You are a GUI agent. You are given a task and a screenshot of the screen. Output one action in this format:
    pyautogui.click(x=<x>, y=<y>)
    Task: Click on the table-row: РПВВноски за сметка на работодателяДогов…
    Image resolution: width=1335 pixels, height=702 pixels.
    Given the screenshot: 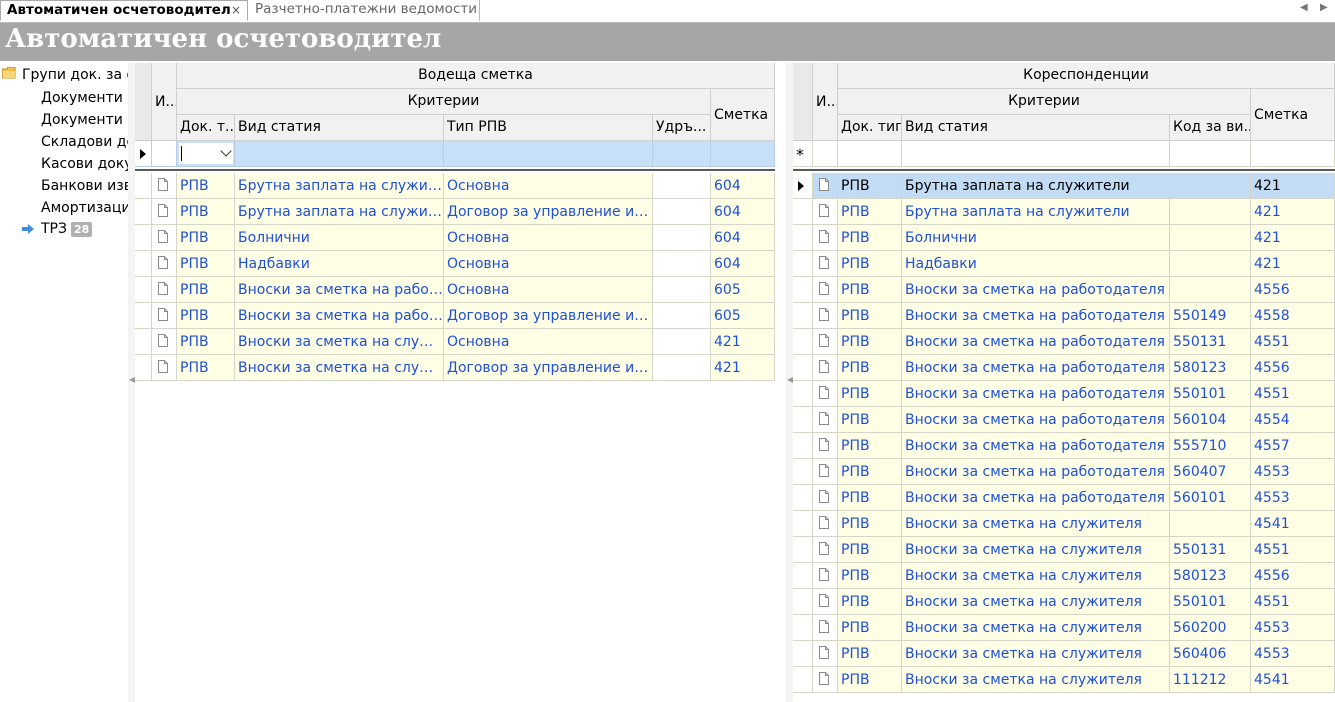 What is the action you would take?
    pyautogui.click(x=455, y=316)
    